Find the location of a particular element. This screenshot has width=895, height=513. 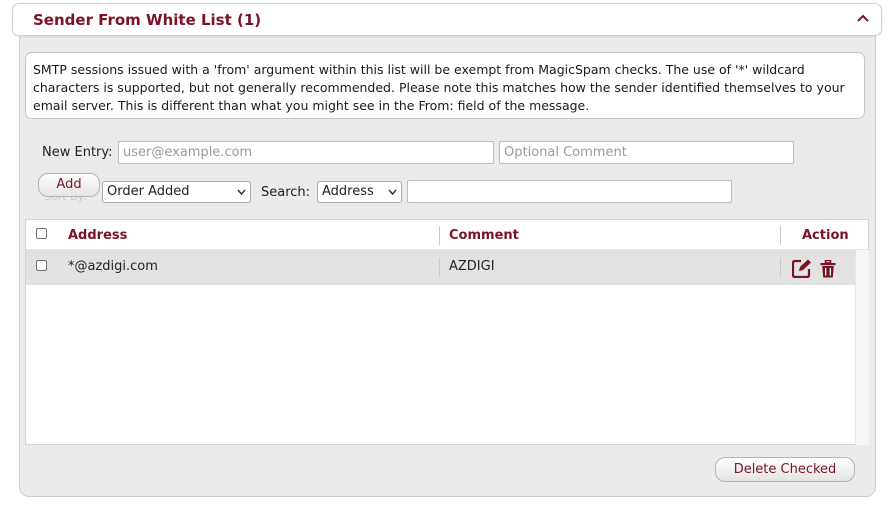

delete-checked-label: Delete Checked is located at coordinates (785, 469).